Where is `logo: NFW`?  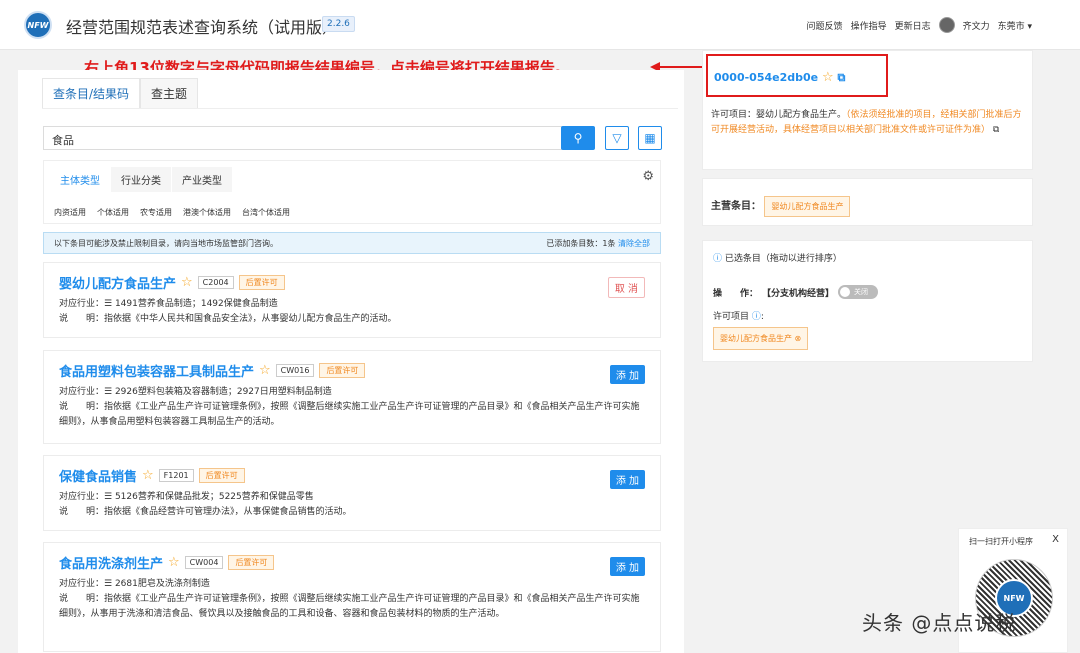
logo: NFW is located at coordinates (38, 25).